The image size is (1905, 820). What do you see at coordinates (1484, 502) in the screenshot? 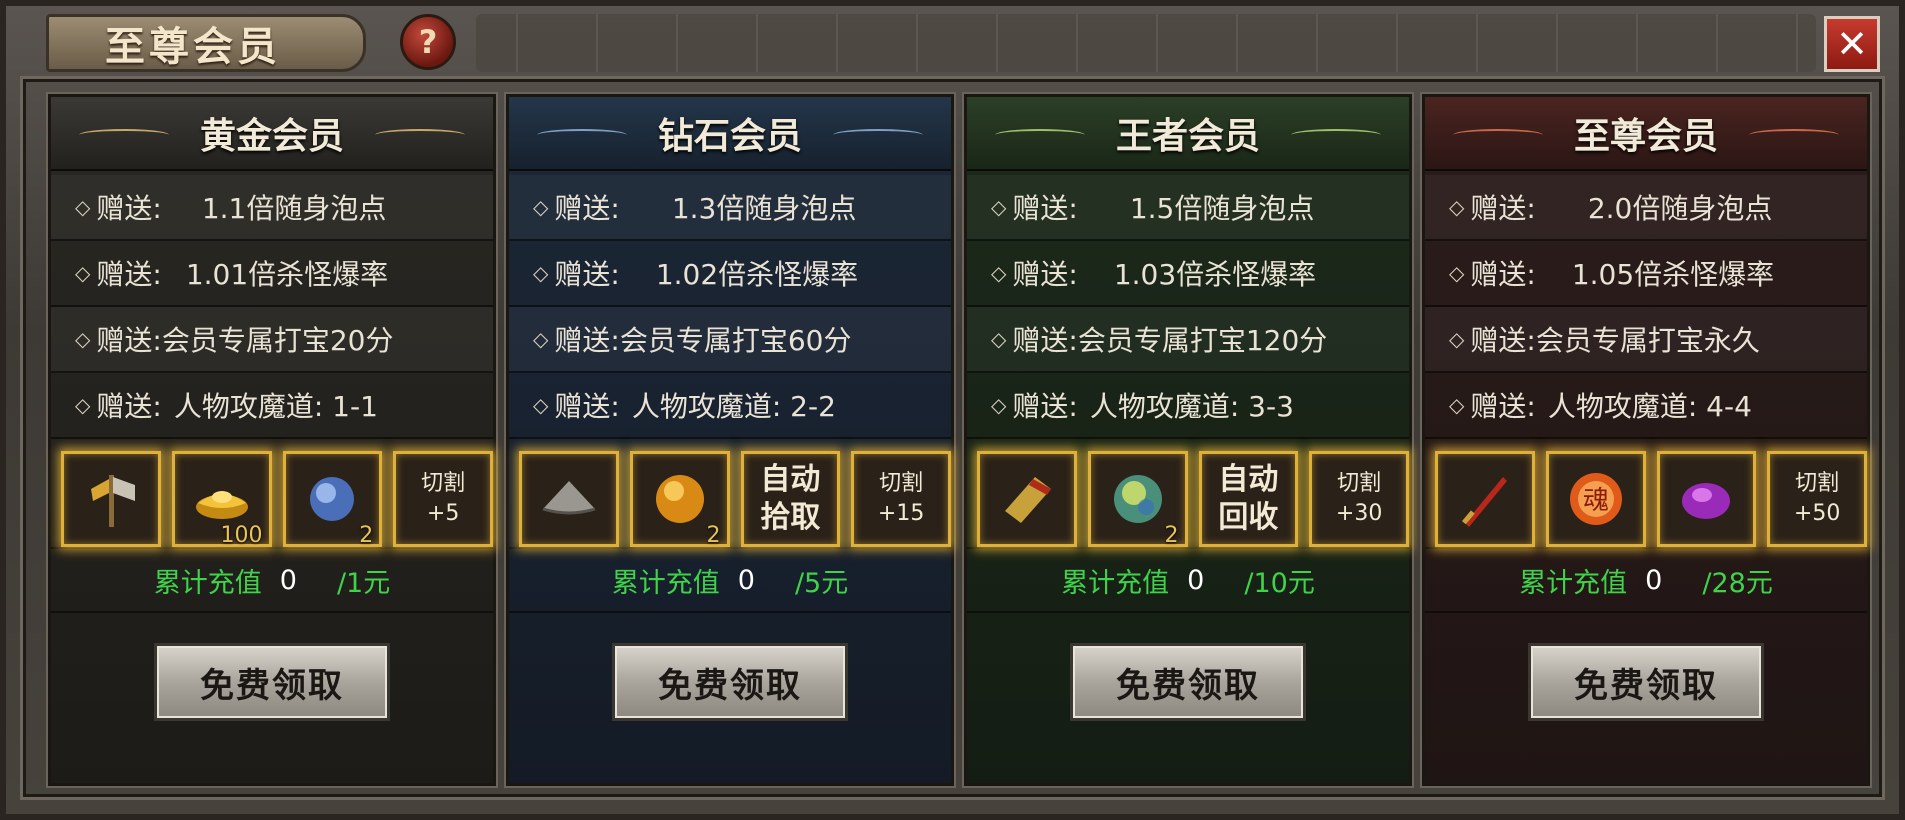
I see `sword-icon` at bounding box center [1484, 502].